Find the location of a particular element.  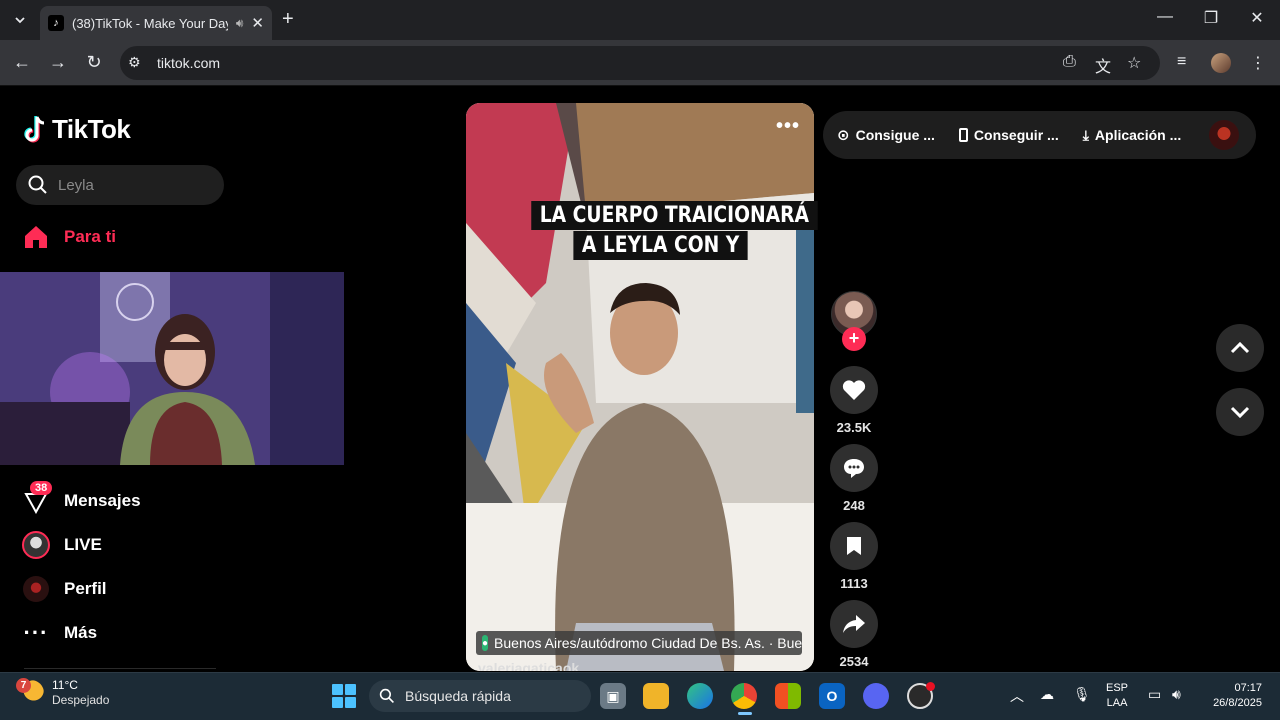

keyboard-layout: LAA is located at coordinates (1117, 703).